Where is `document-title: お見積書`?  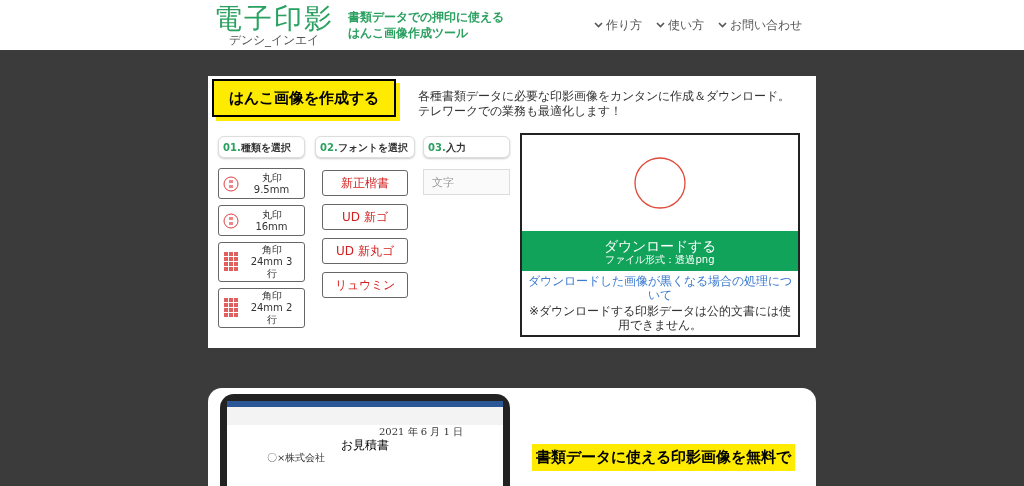 document-title: お見積書 is located at coordinates (365, 445).